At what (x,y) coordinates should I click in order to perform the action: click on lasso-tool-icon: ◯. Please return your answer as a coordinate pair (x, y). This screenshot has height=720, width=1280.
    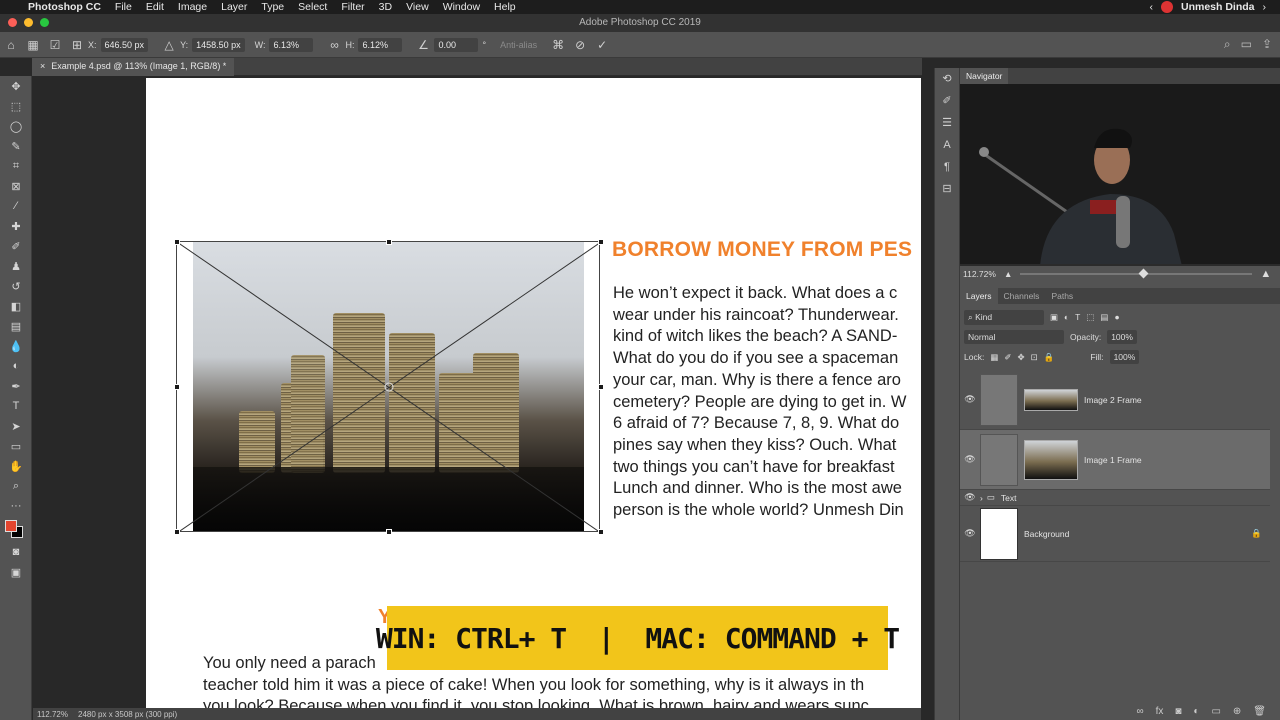
    Looking at the image, I should click on (16, 126).